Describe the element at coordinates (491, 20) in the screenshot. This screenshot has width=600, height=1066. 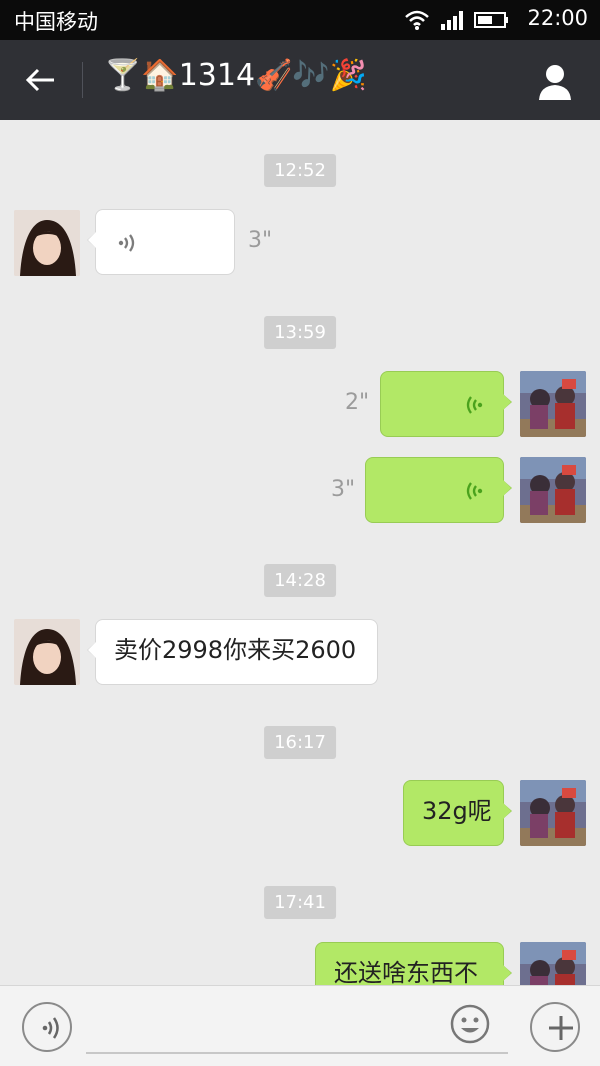
I see `battery-icon` at that location.